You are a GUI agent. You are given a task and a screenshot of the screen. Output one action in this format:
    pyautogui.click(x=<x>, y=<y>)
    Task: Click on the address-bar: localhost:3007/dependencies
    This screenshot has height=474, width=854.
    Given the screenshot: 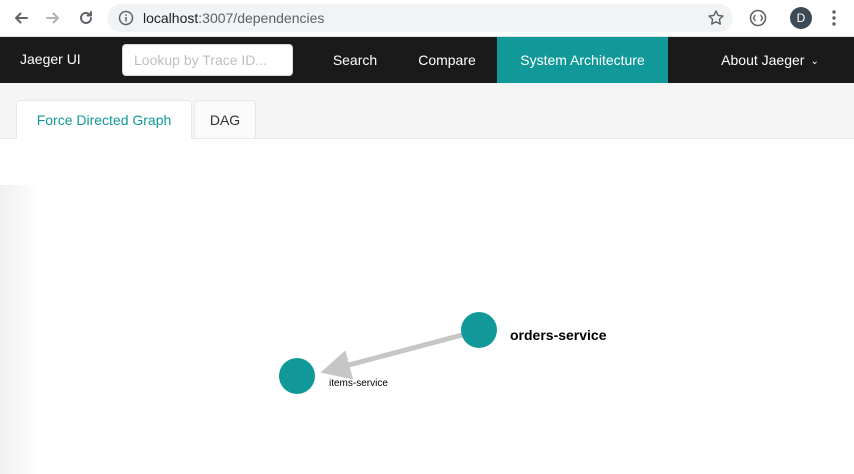 What is the action you would take?
    pyautogui.click(x=420, y=18)
    